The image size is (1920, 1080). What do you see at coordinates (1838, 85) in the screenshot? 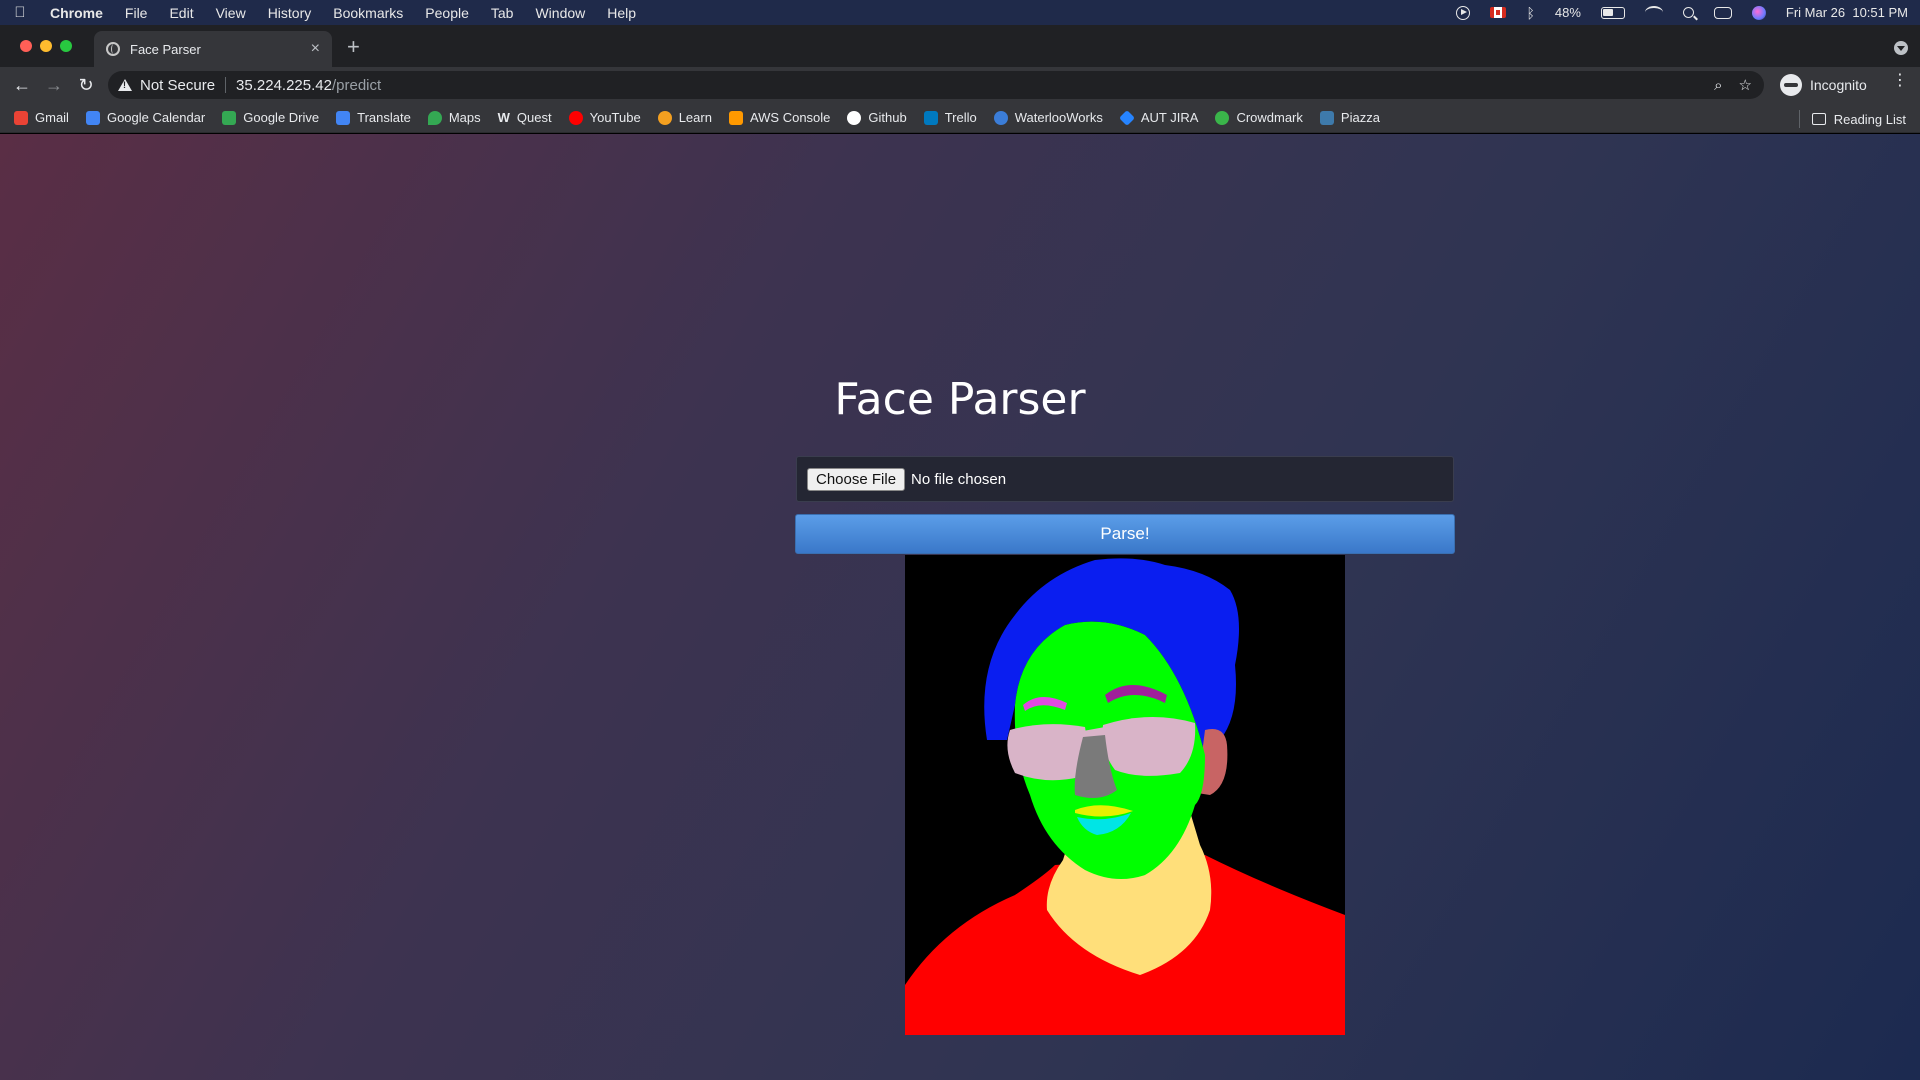
I see `profile-label: Incognito` at bounding box center [1838, 85].